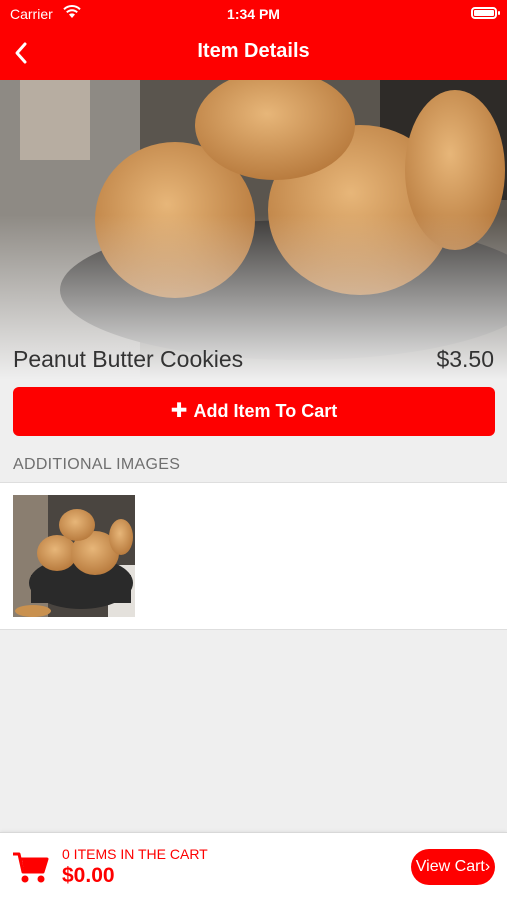 The width and height of the screenshot is (507, 900). I want to click on nav-bar: Item Details, so click(253, 54).